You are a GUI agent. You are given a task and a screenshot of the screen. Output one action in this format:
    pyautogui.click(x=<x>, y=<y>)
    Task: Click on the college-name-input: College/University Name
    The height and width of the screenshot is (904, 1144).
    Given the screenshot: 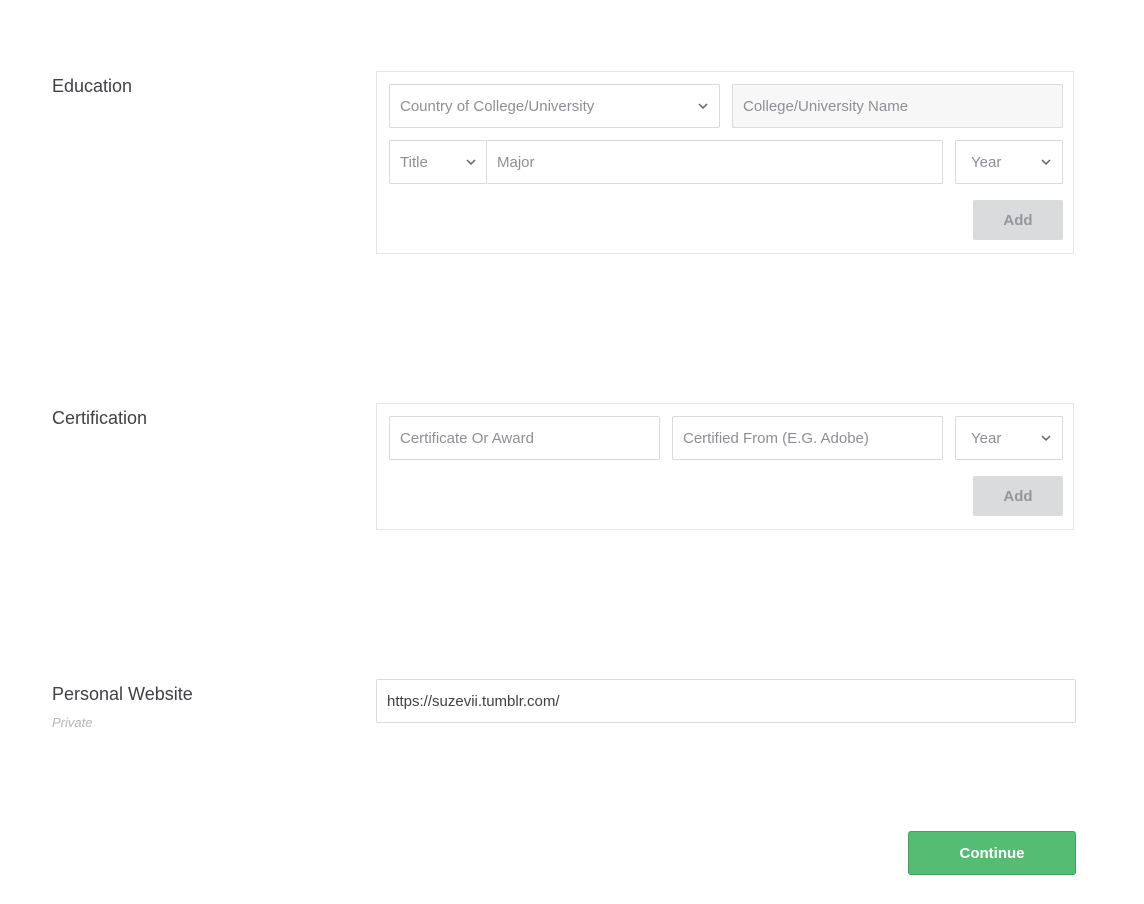 What is the action you would take?
    pyautogui.click(x=897, y=106)
    